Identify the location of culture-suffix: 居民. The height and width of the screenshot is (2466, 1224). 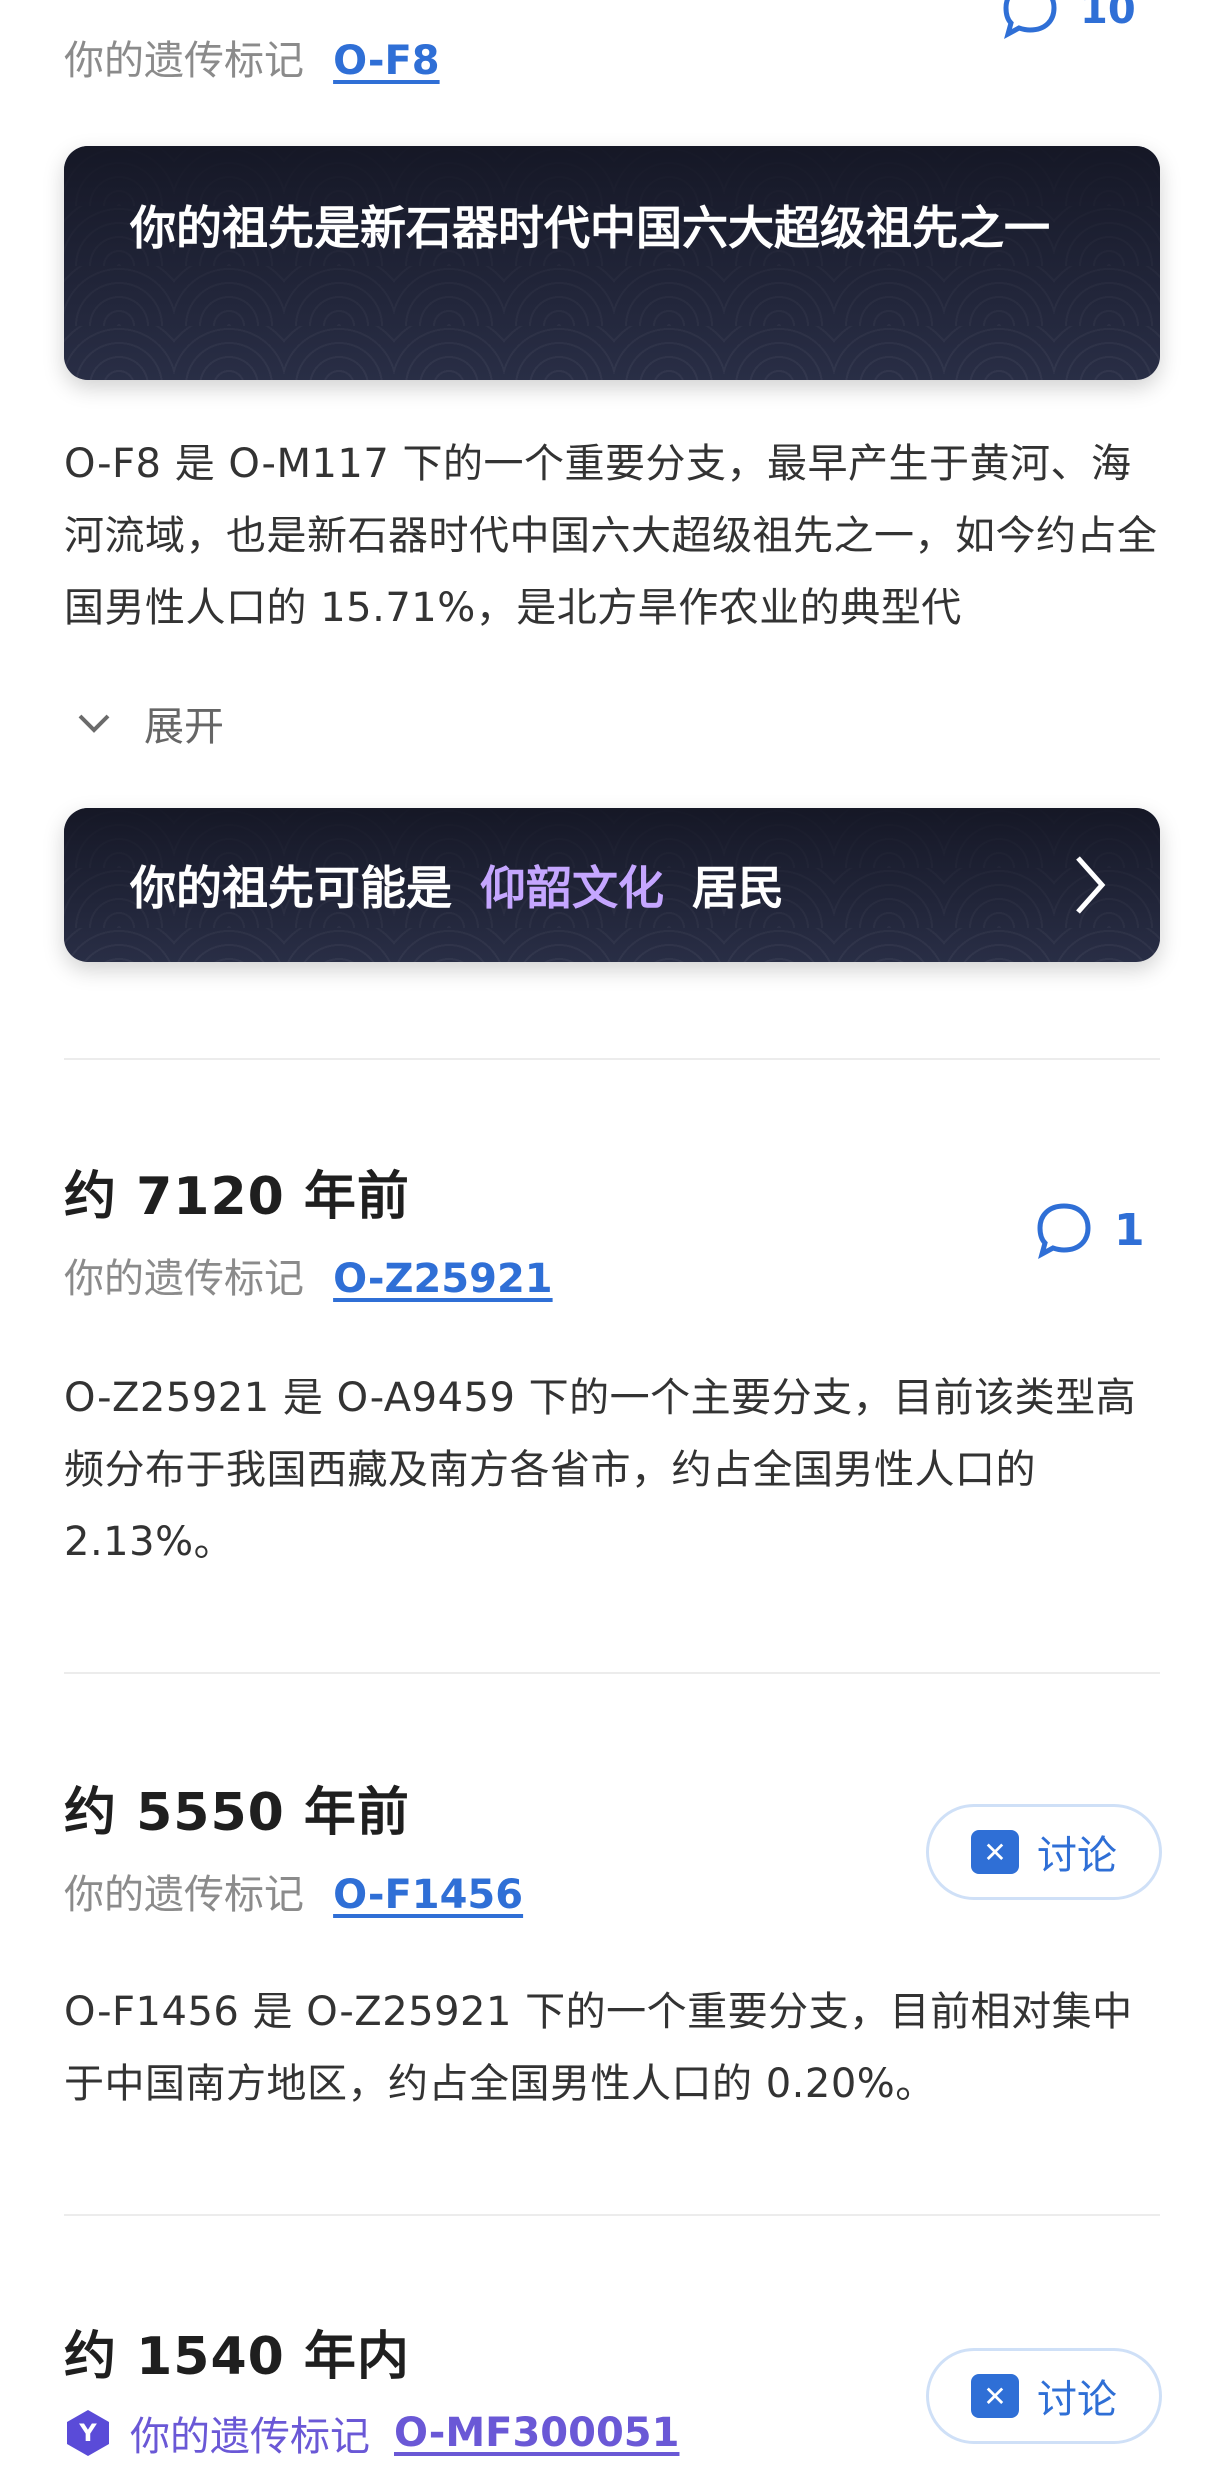
(738, 888).